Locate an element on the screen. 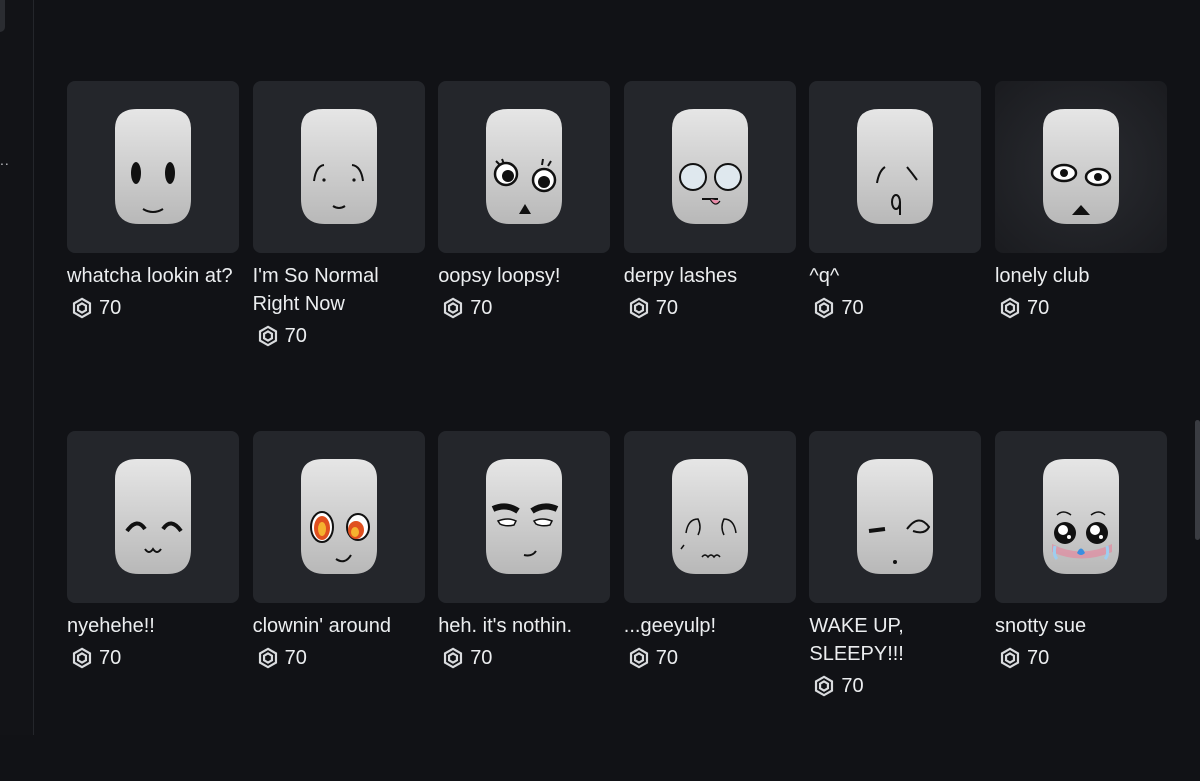  face-clown-image is located at coordinates (338, 516).